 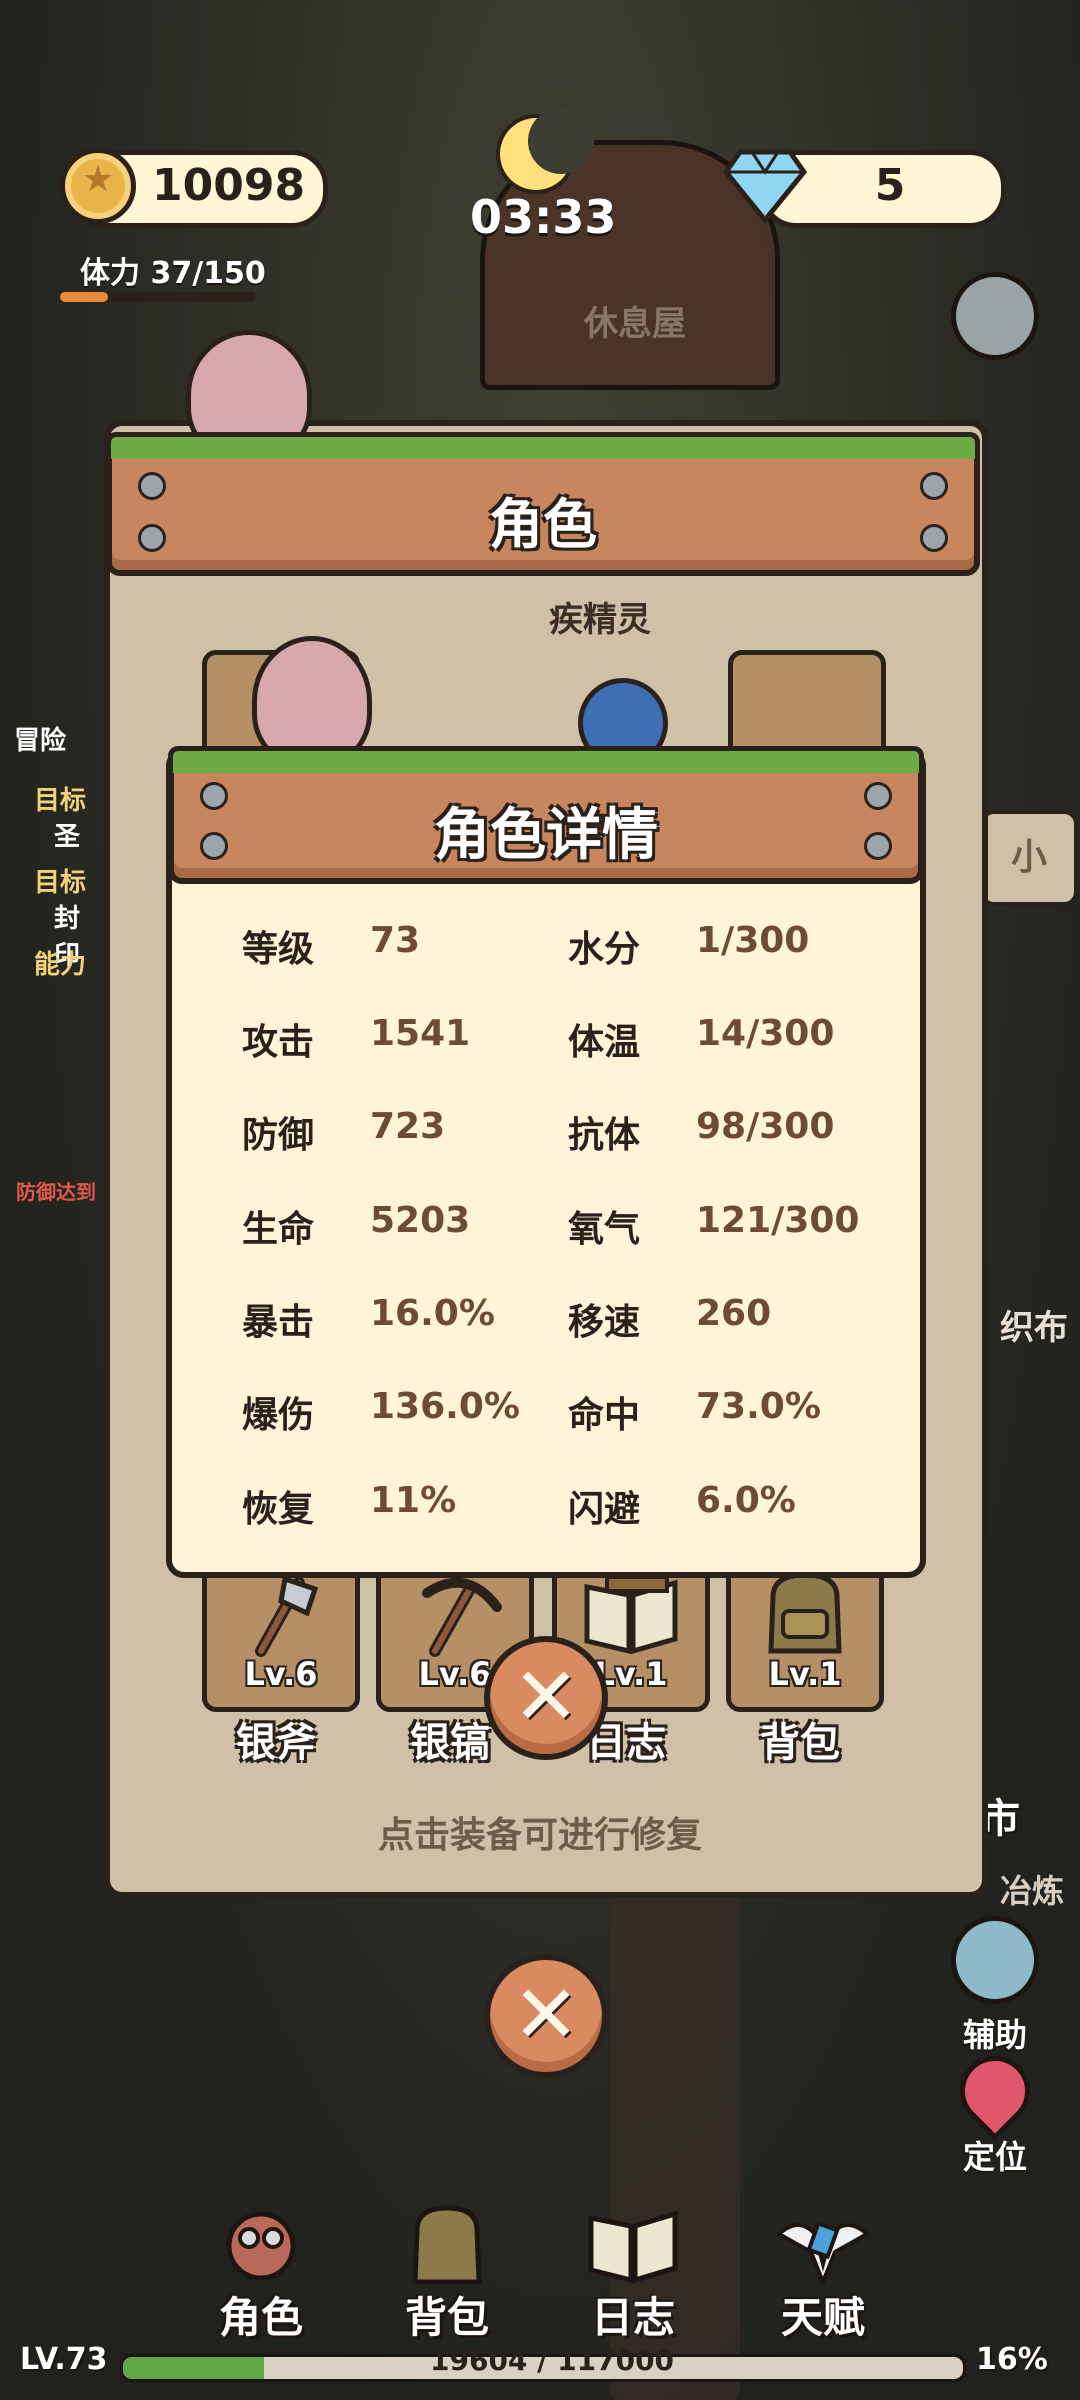 What do you see at coordinates (420, 1220) in the screenshot?
I see `stat-value: 5203` at bounding box center [420, 1220].